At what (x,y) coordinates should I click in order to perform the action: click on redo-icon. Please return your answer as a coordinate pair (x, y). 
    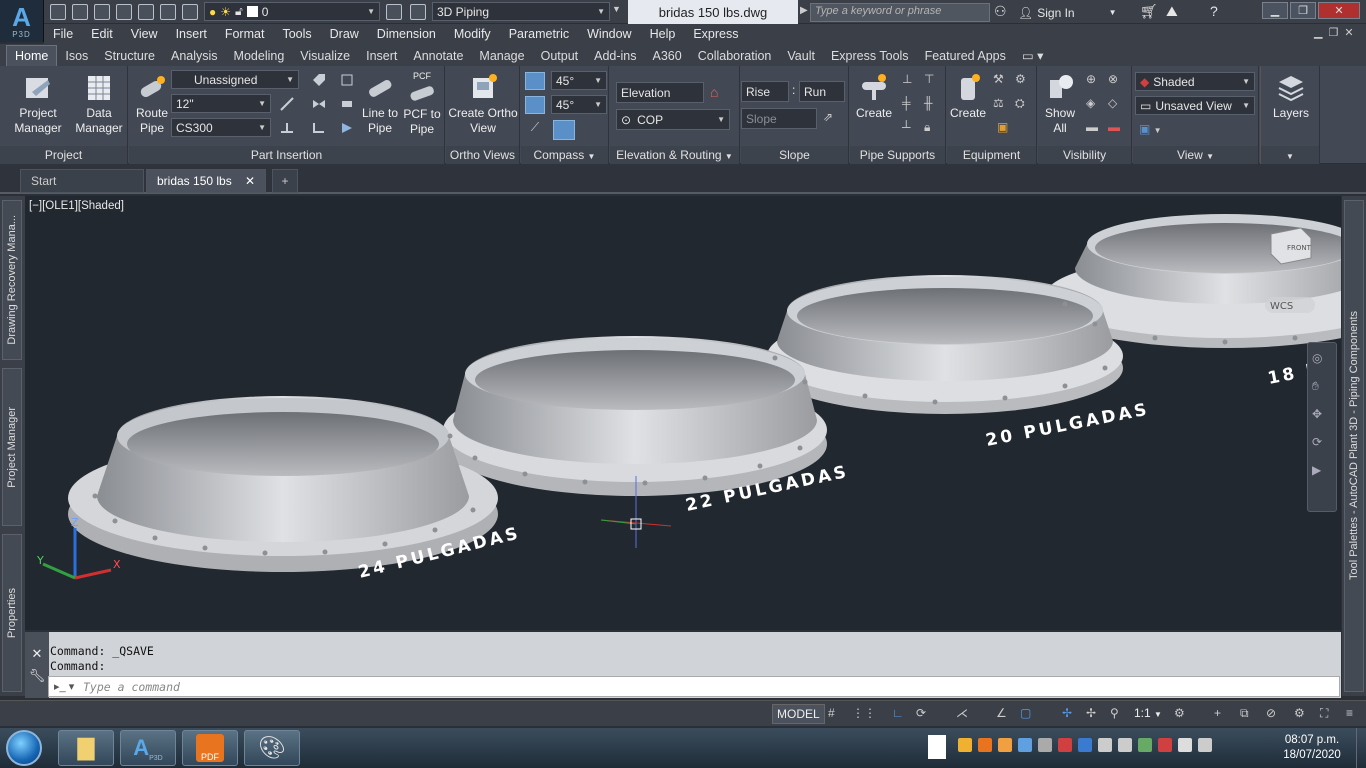
    Looking at the image, I should click on (190, 12).